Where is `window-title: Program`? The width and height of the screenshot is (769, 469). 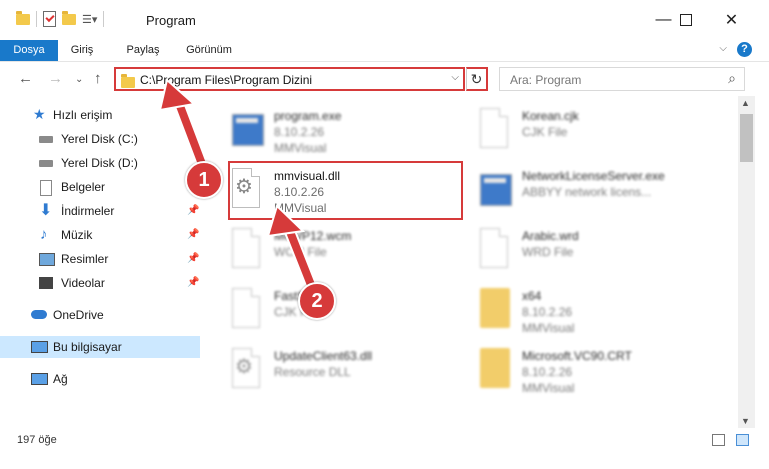
window-title: Program is located at coordinates (171, 20).